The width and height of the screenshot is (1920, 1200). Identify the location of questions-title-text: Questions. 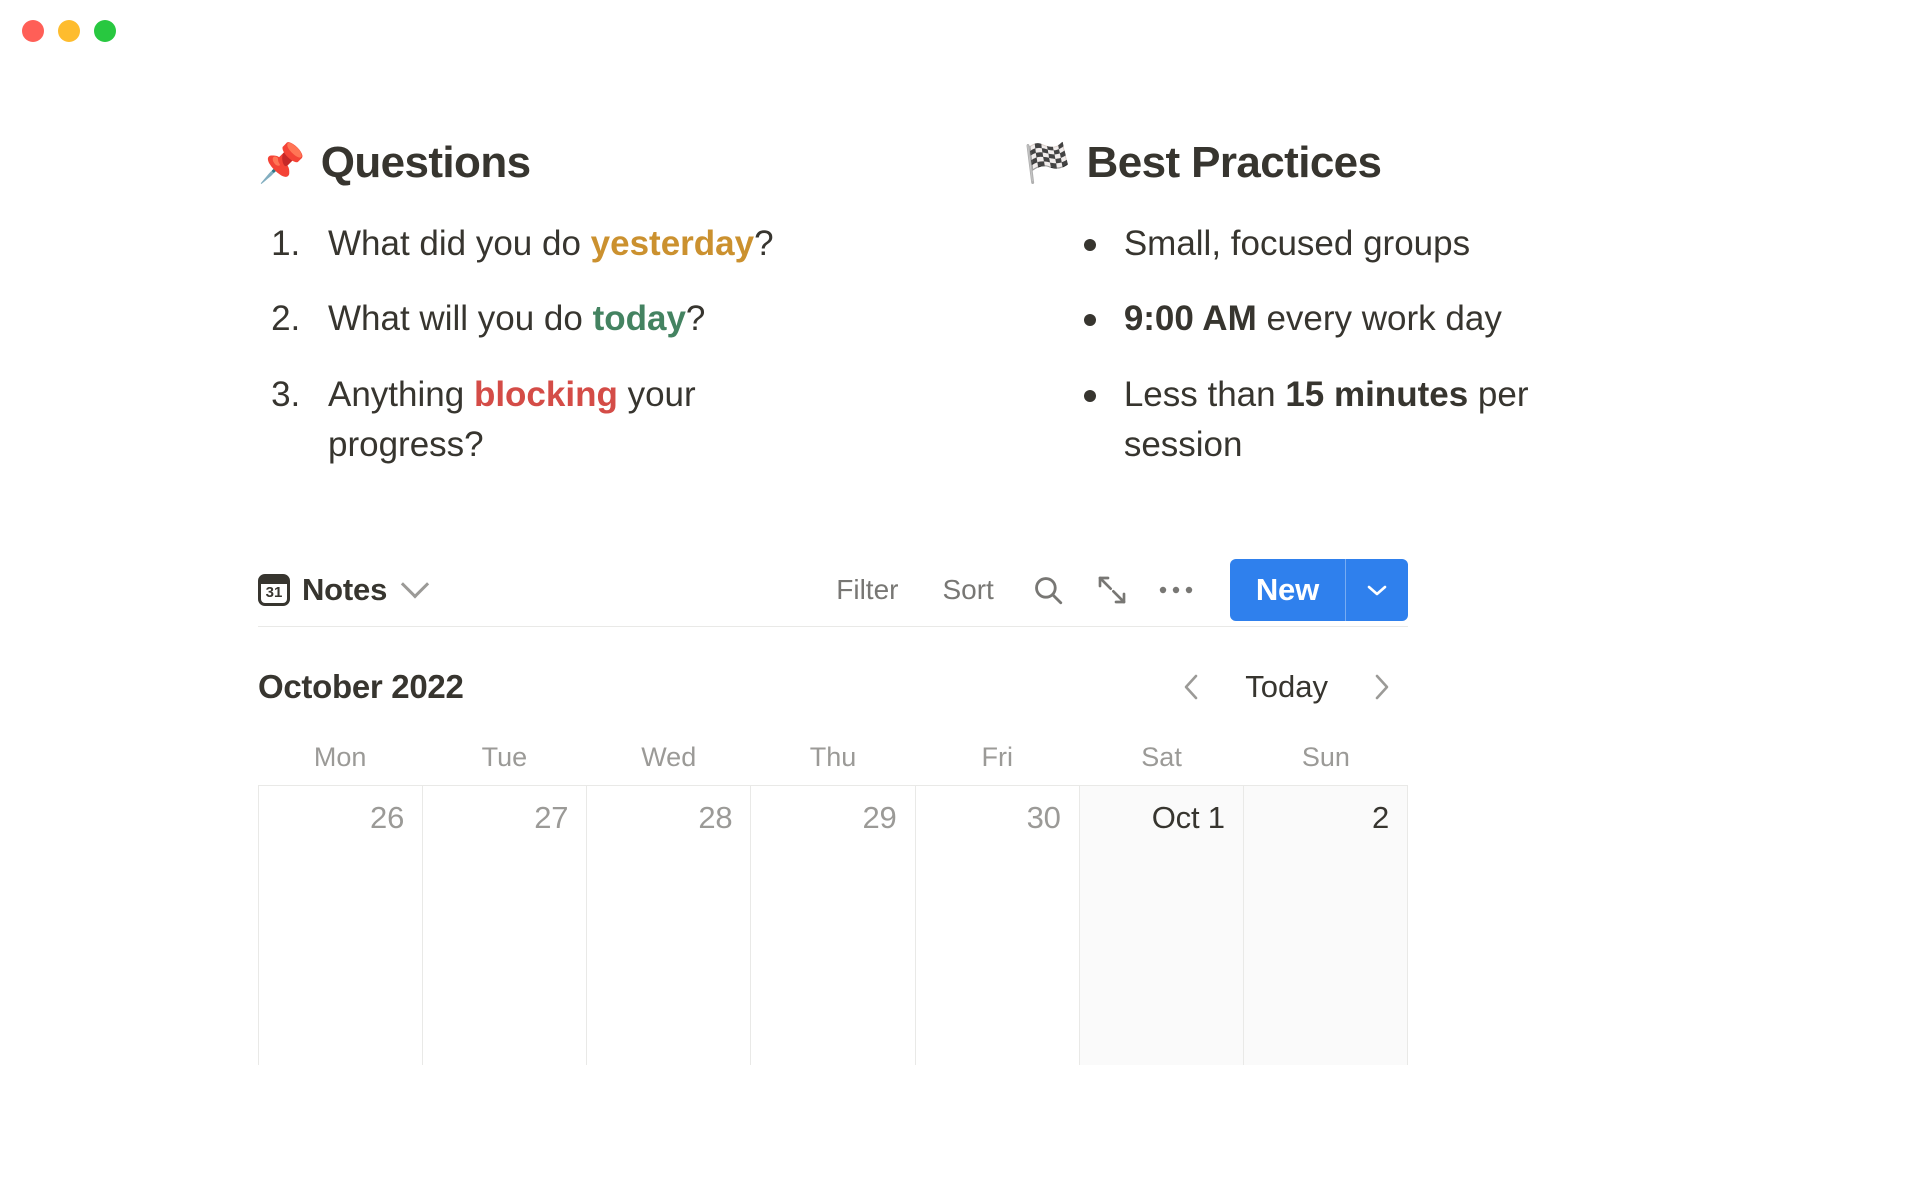
(425, 162).